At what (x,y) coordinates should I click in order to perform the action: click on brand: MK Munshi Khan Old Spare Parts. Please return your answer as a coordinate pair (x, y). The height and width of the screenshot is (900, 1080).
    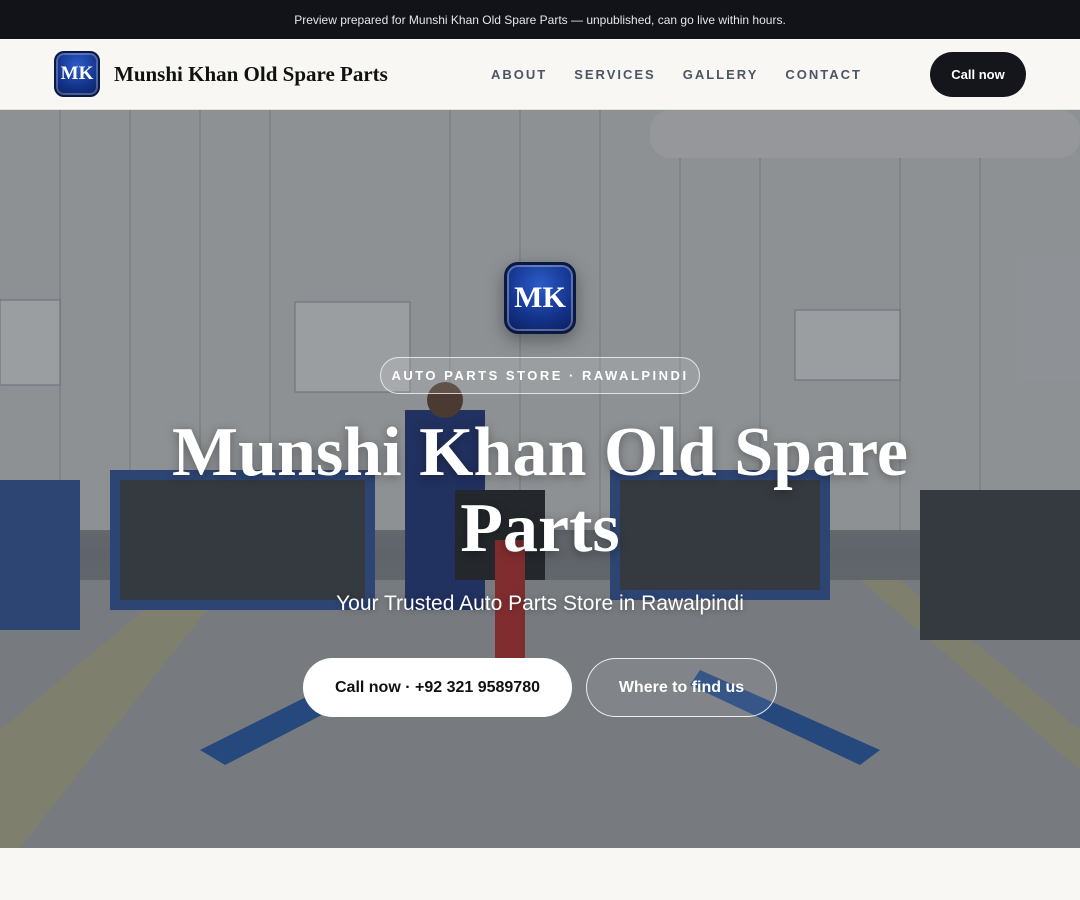
    Looking at the image, I should click on (221, 74).